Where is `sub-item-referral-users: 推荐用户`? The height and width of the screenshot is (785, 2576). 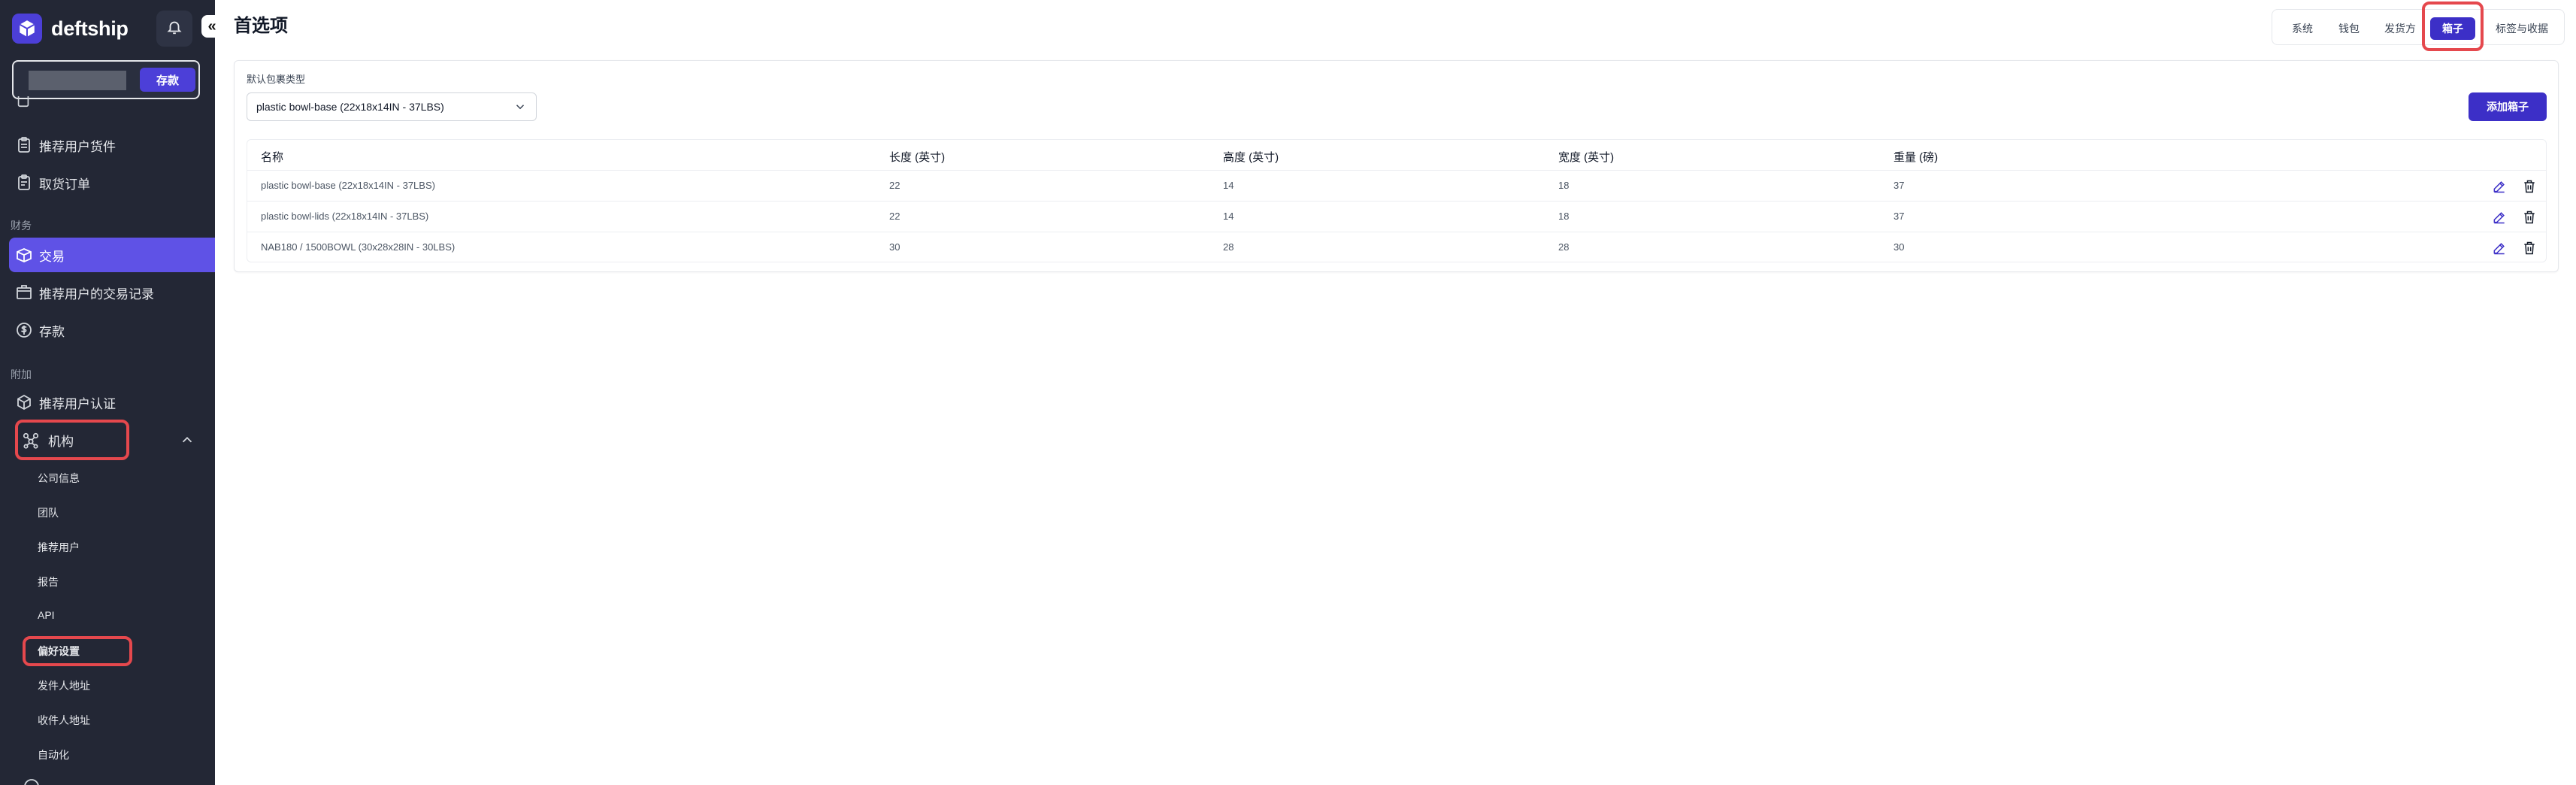
sub-item-referral-users: 推荐用户 is located at coordinates (59, 547).